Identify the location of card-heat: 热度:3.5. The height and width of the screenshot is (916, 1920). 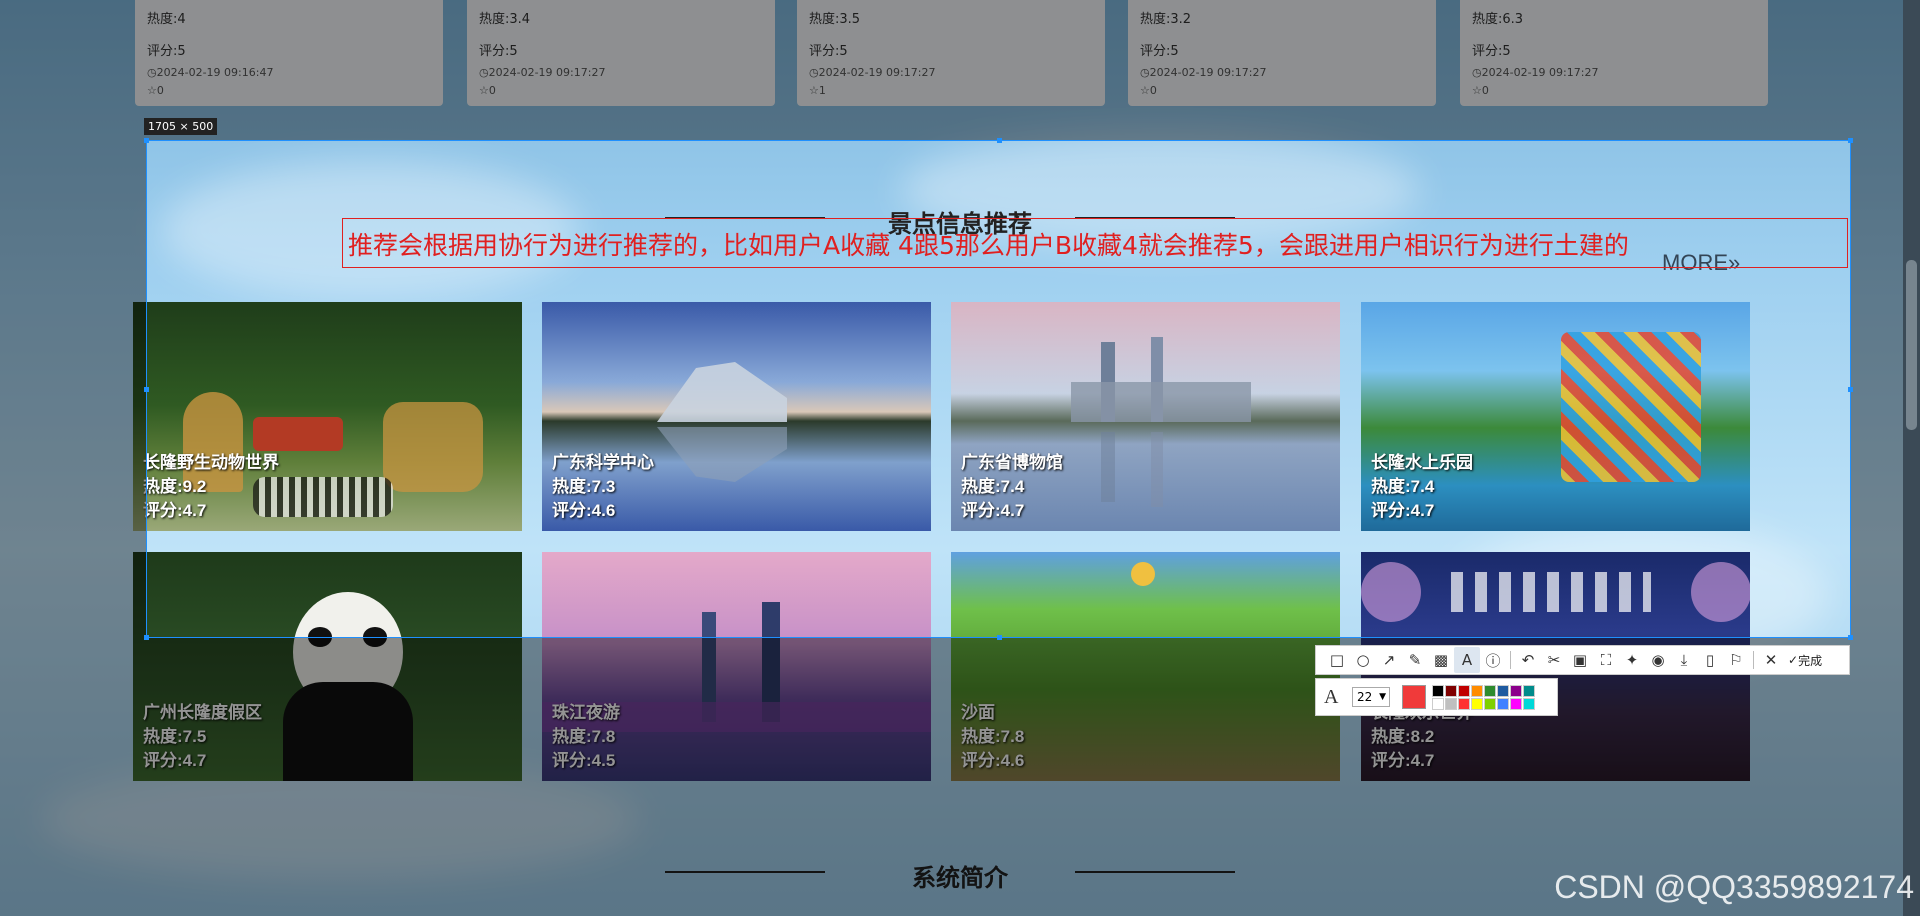
(835, 19).